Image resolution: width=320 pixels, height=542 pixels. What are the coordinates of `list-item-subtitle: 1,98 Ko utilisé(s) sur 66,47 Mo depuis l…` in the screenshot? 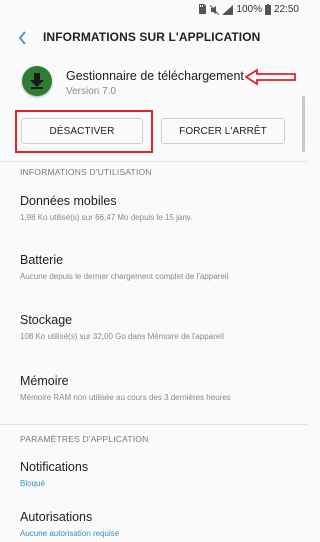 It's located at (106, 217).